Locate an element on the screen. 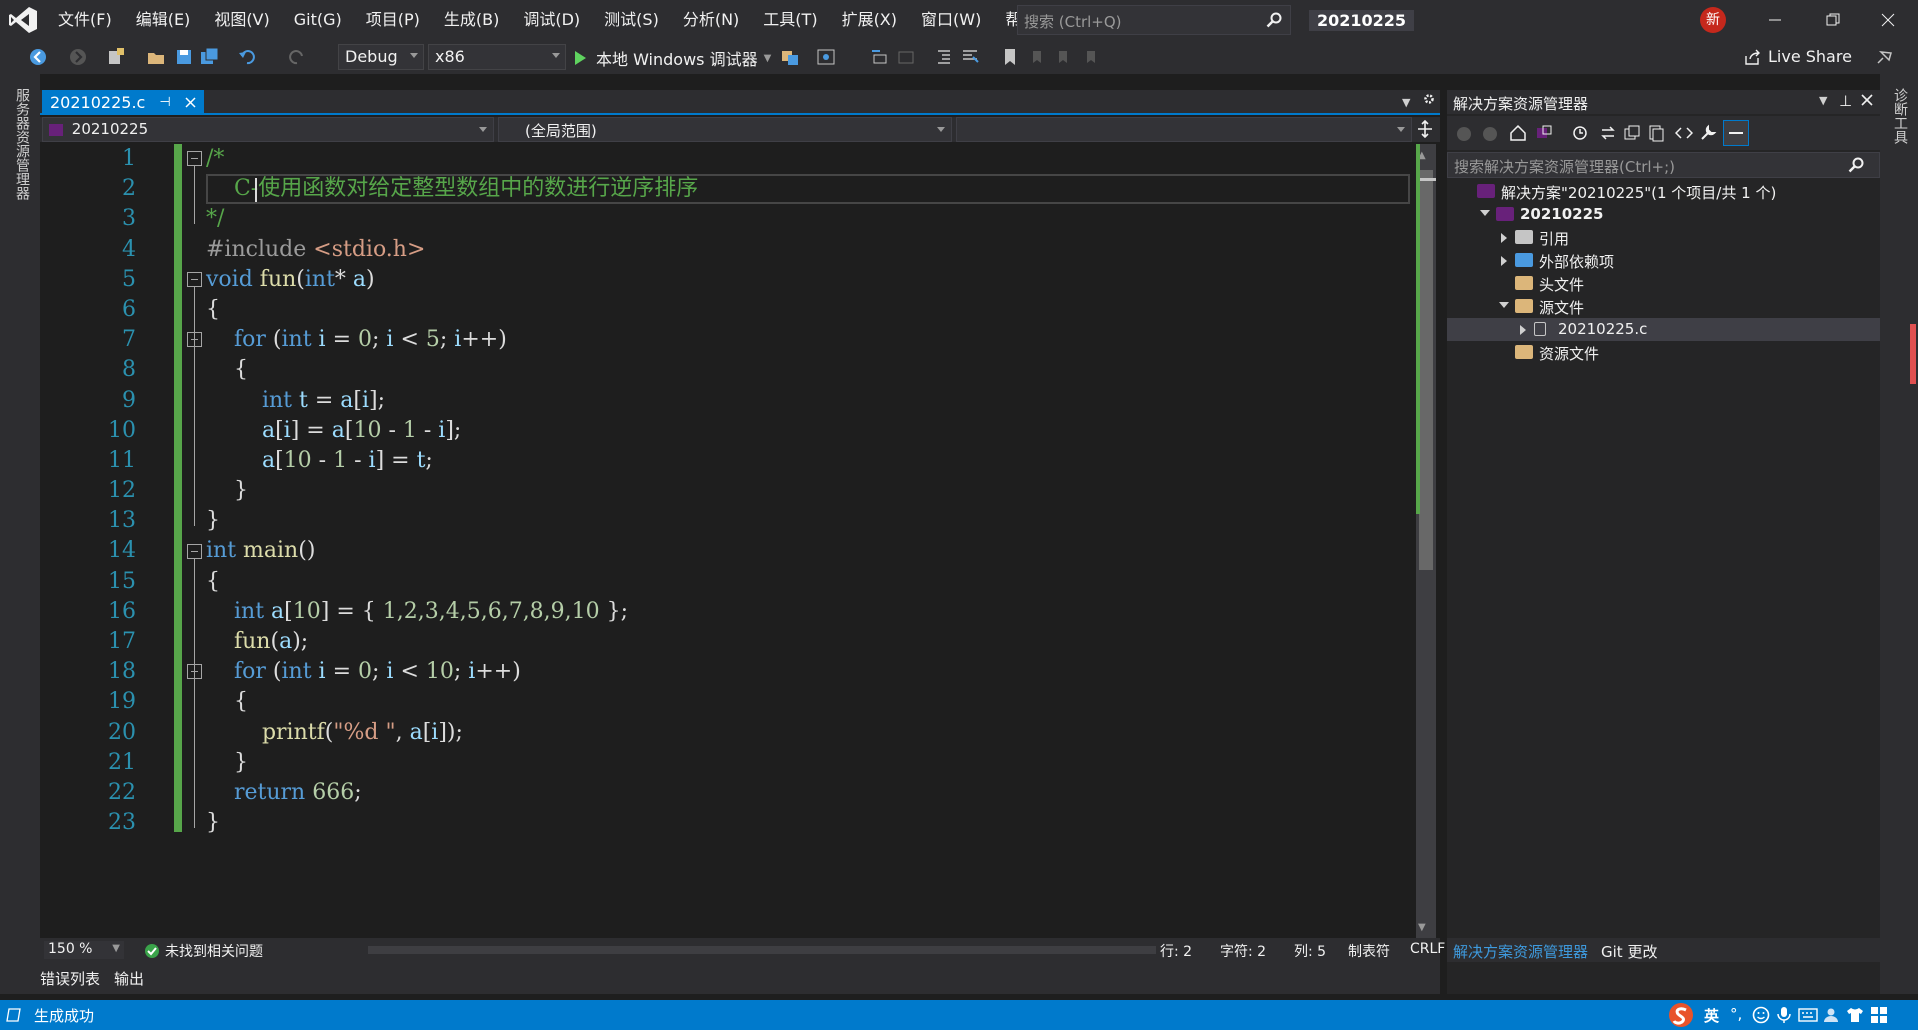 This screenshot has width=1918, height=1030. zoom-combo: 150 % ▼ is located at coordinates (84, 950).